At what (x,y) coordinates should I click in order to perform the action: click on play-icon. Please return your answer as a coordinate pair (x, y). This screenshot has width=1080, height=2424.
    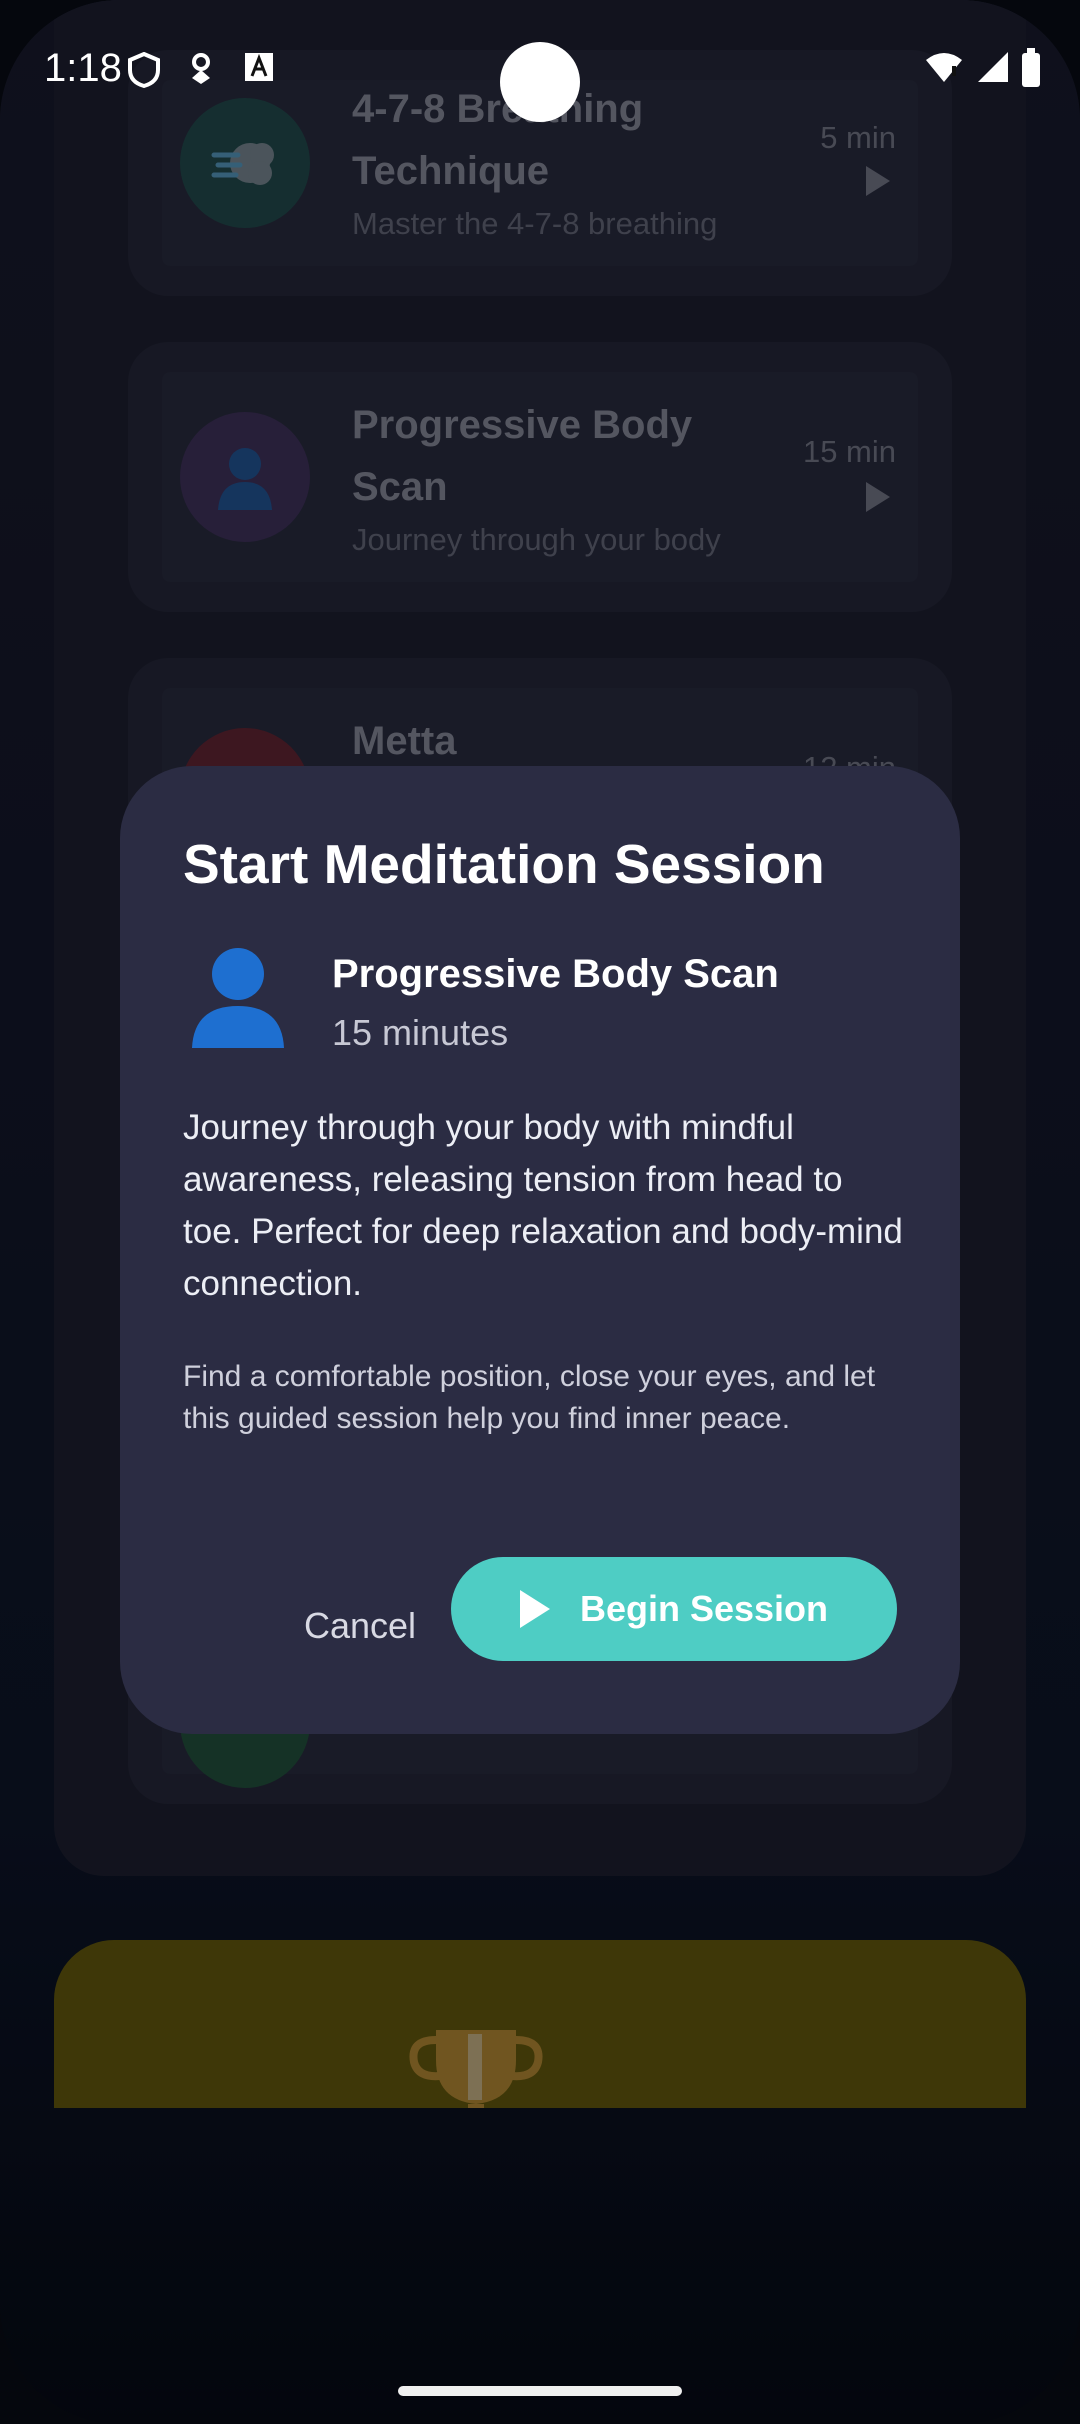
    Looking at the image, I should click on (534, 1609).